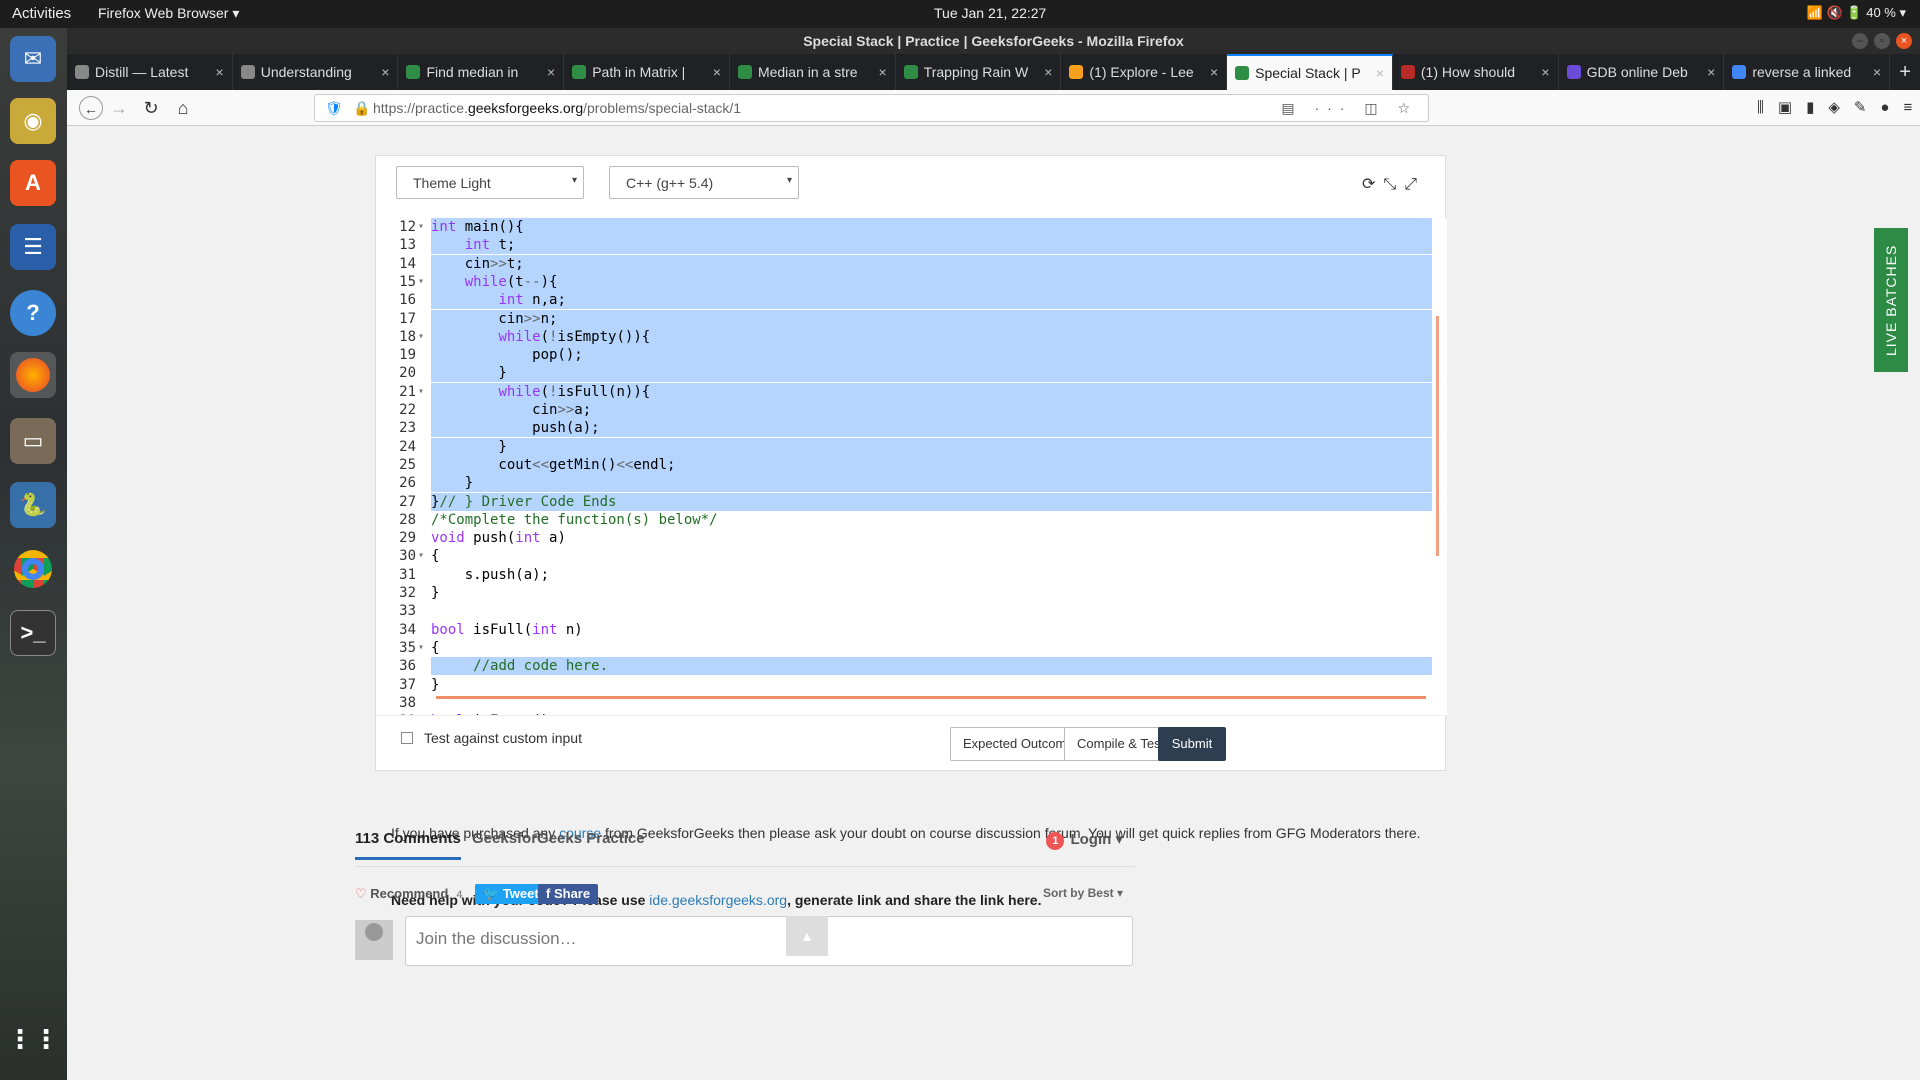  What do you see at coordinates (931, 300) in the screenshot?
I see `code-text: int n,a;` at bounding box center [931, 300].